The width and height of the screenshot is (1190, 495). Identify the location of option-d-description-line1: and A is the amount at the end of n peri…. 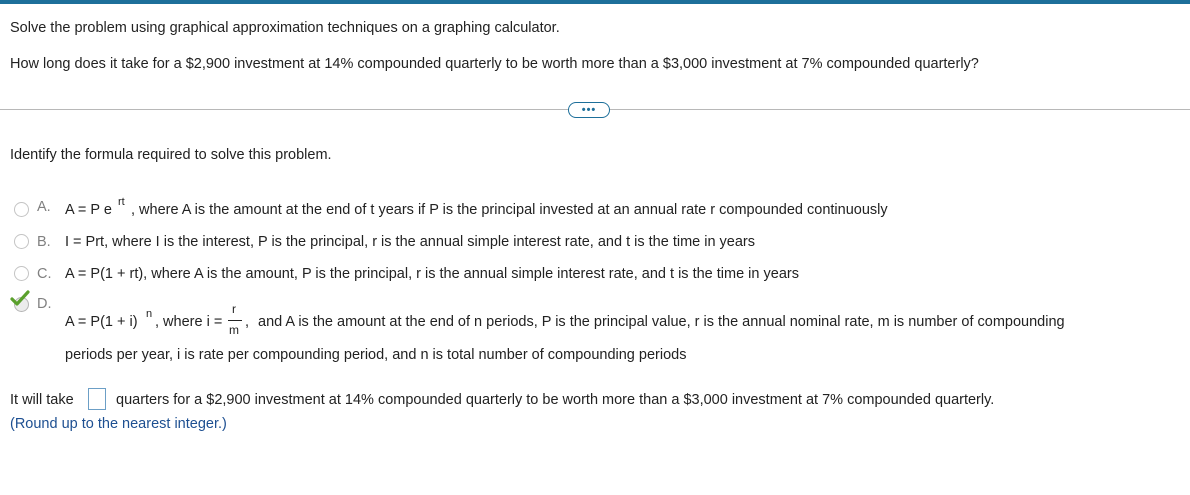
(661, 322).